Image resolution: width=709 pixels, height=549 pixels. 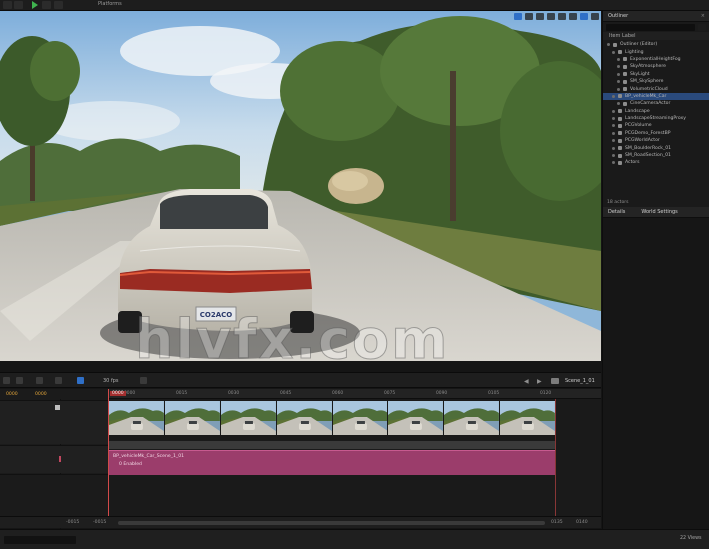 What do you see at coordinates (72, 522) in the screenshot?
I see `view-range-start: -0015` at bounding box center [72, 522].